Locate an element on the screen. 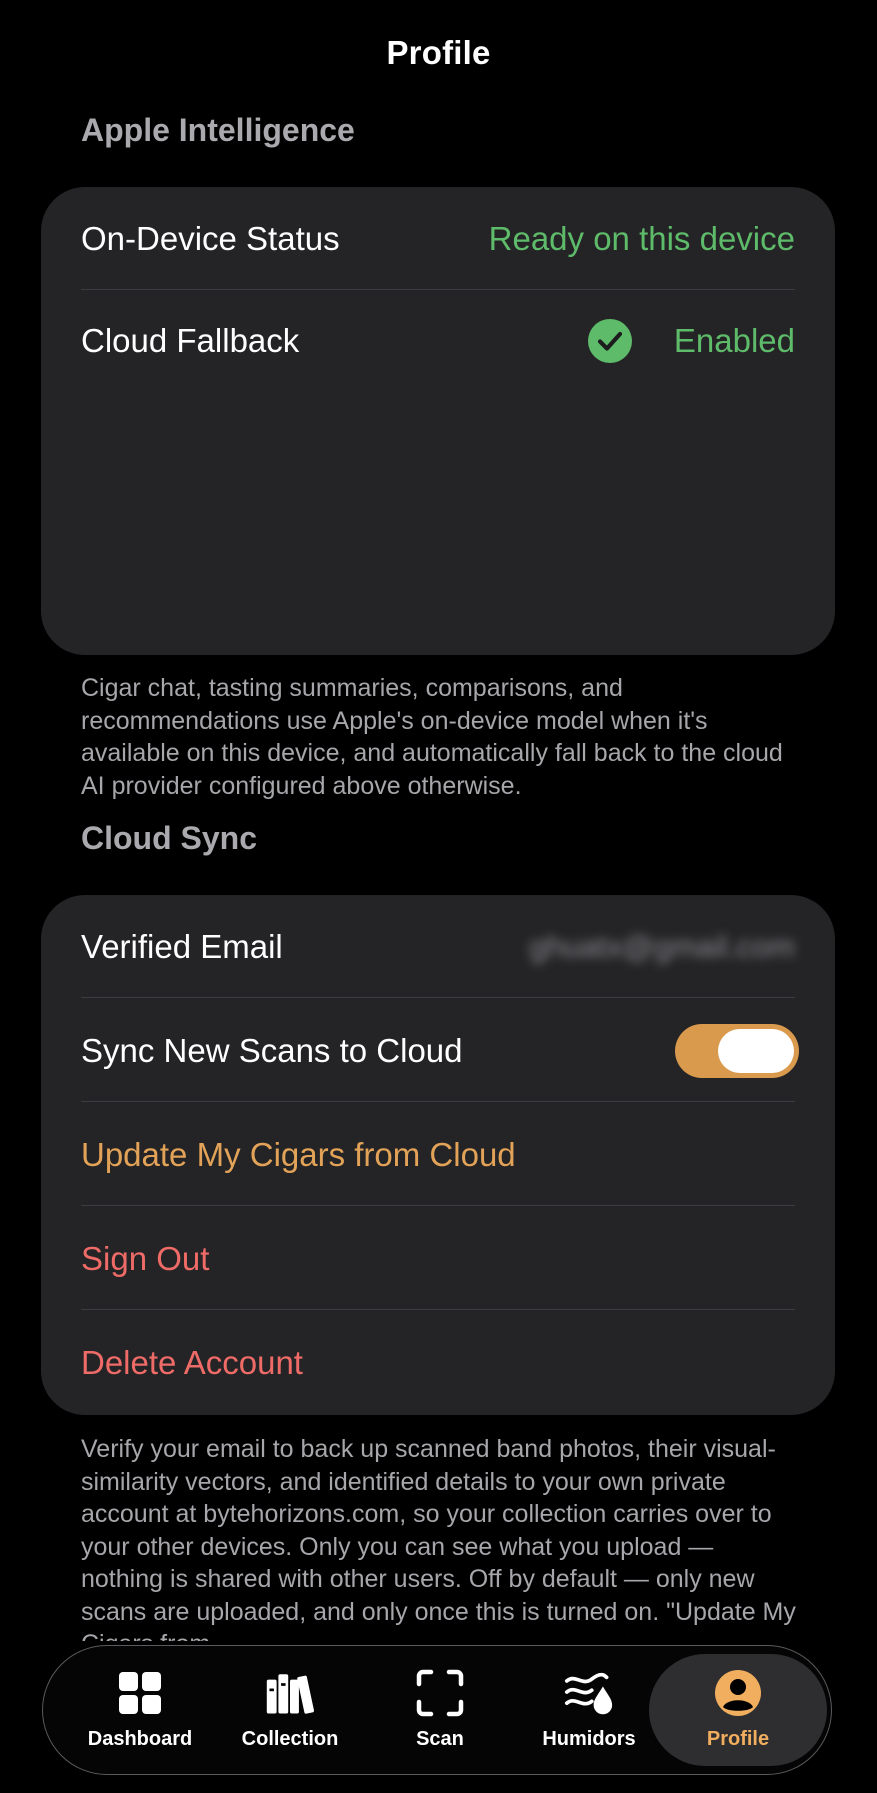 The height and width of the screenshot is (1793, 877). delete-account-label: Delete Account is located at coordinates (192, 1362).